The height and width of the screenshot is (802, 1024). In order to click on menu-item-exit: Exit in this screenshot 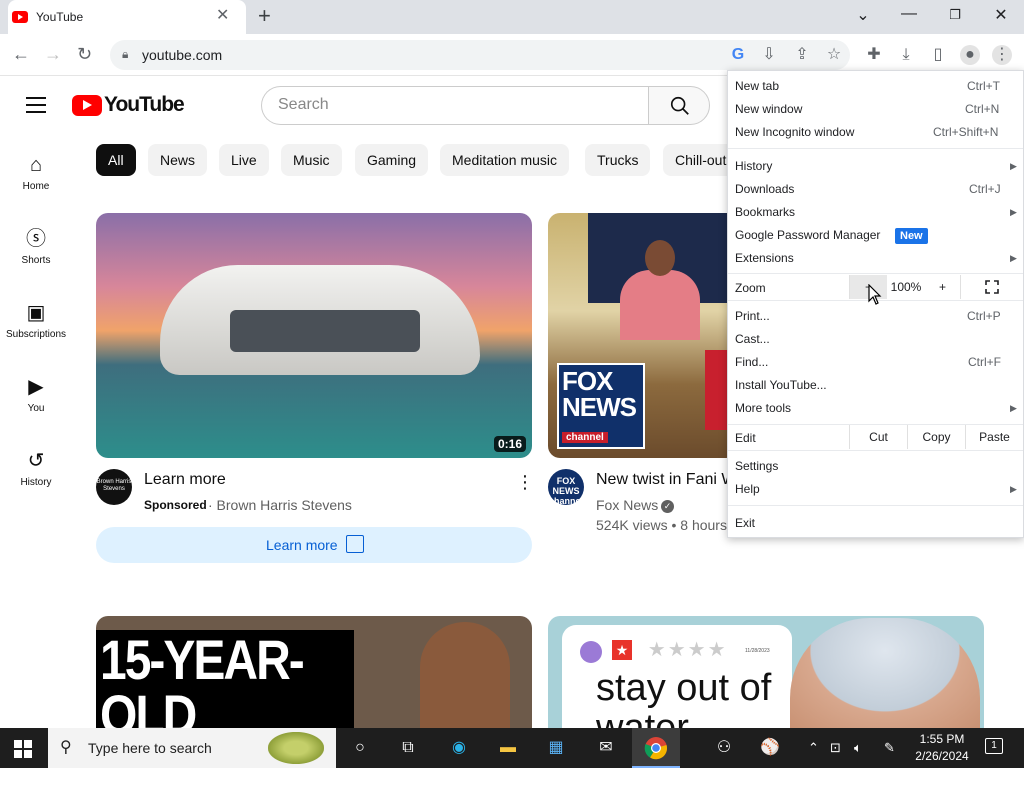, I will do `click(745, 523)`.